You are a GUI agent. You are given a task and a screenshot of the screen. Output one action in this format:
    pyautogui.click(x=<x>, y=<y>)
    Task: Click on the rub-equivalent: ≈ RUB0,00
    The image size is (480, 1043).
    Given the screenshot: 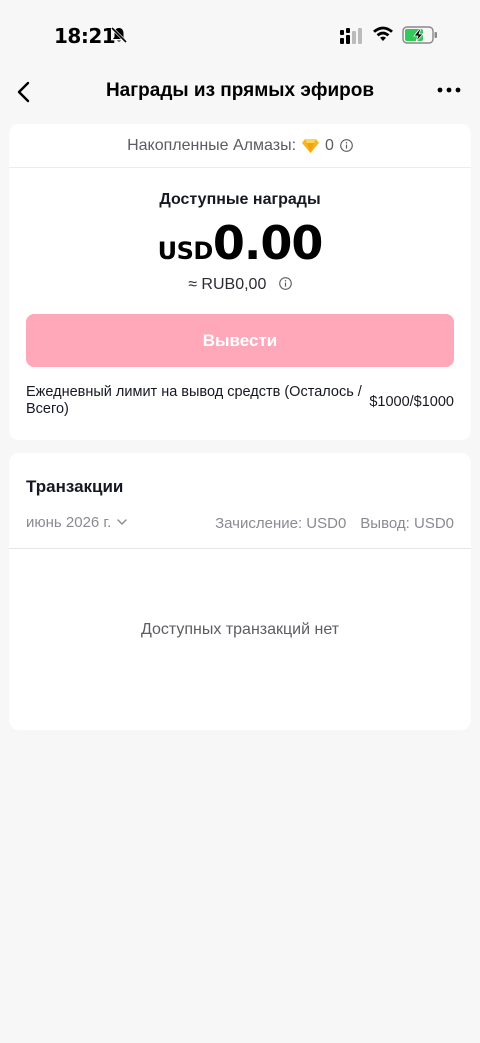 What is the action you would take?
    pyautogui.click(x=227, y=284)
    